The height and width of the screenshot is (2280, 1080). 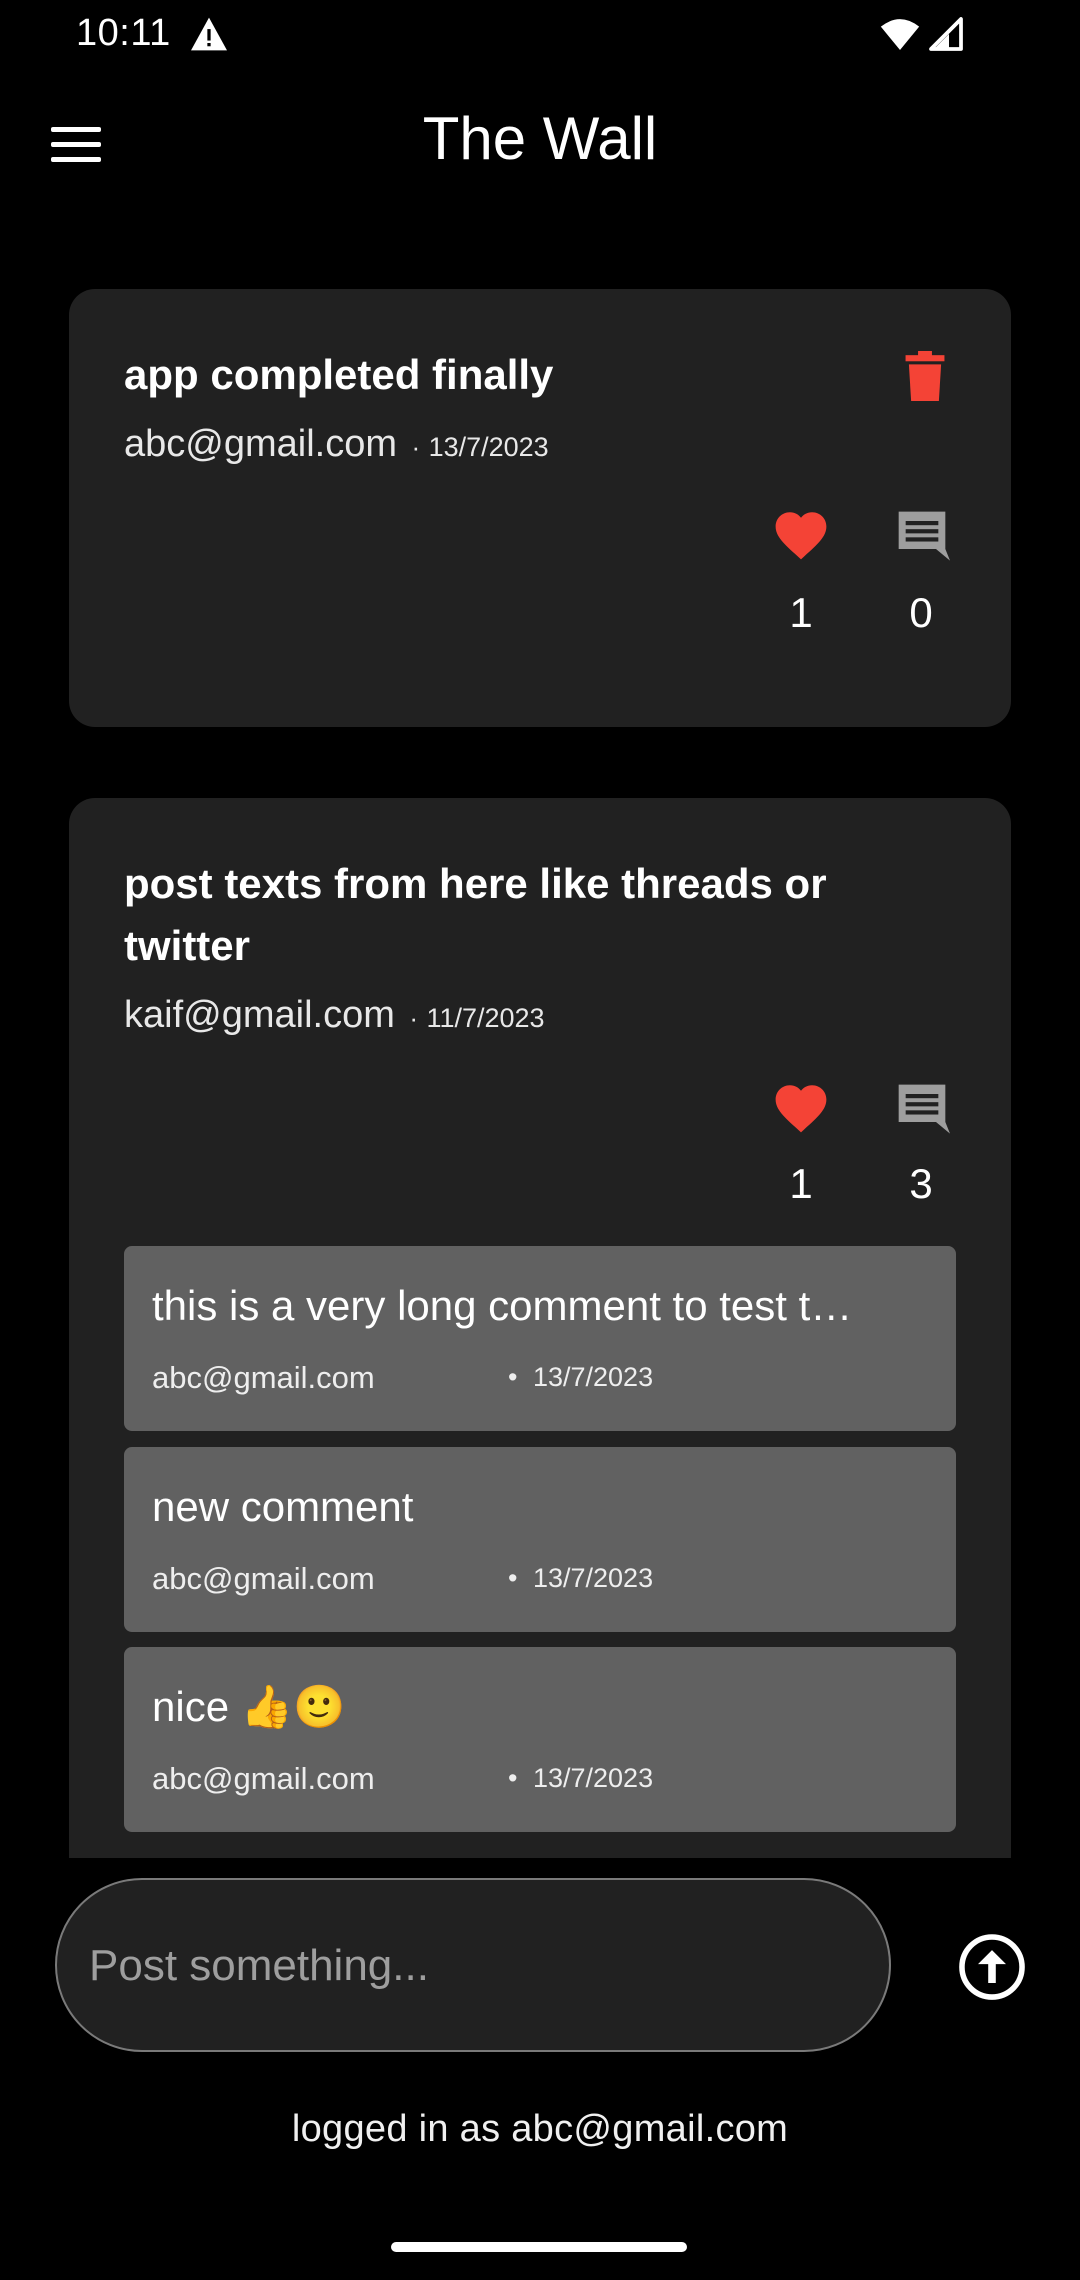 What do you see at coordinates (540, 1739) in the screenshot?
I see `comment-item: nice 👍🙂 abc@gmail.com • 13/7/2023` at bounding box center [540, 1739].